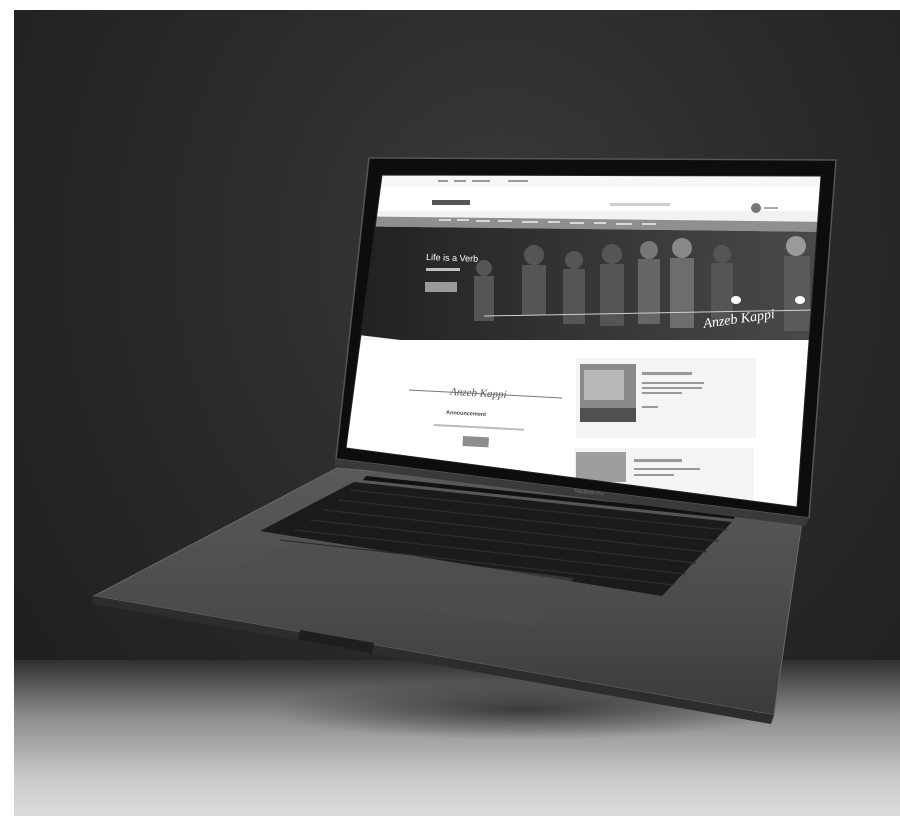 This screenshot has height=826, width=900. Describe the element at coordinates (452, 258) in the screenshot. I see `hero-headline: Life is a Verb` at that location.